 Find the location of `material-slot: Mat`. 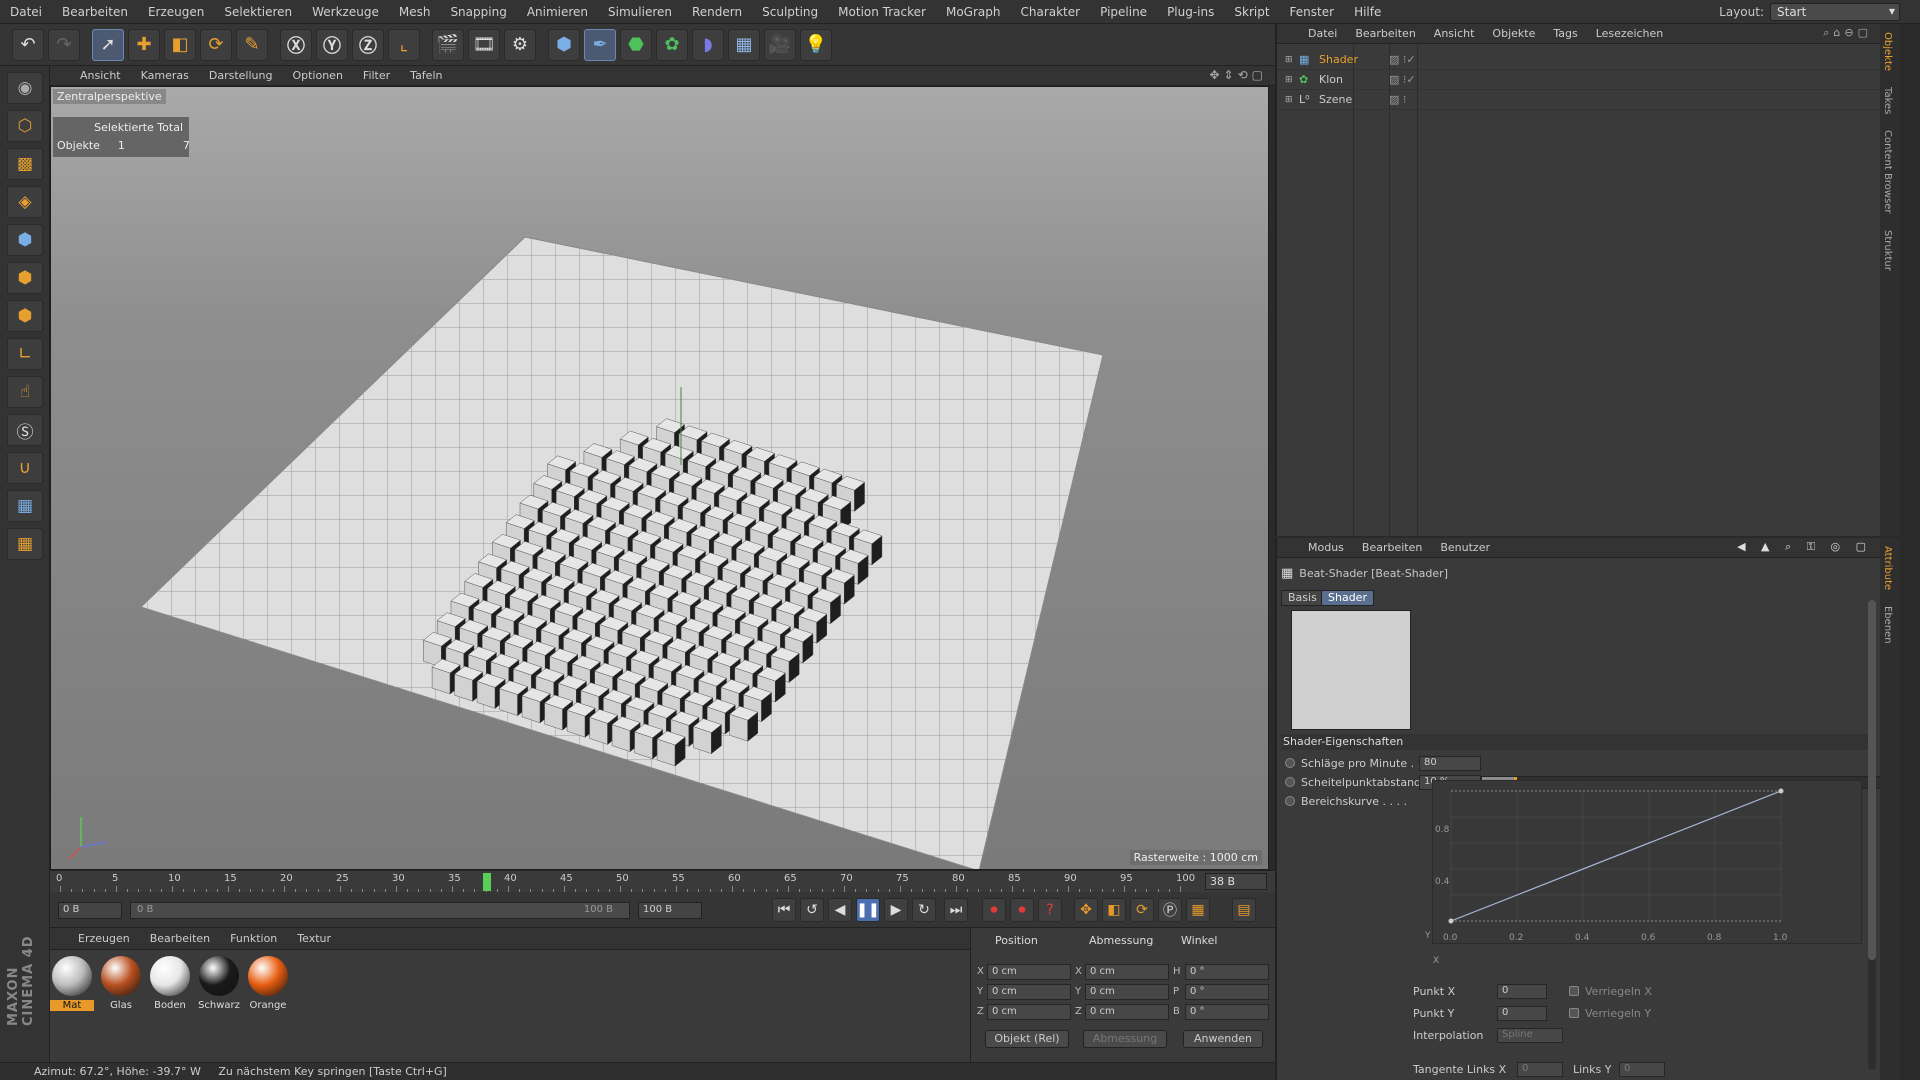

material-slot: Mat is located at coordinates (72, 983).